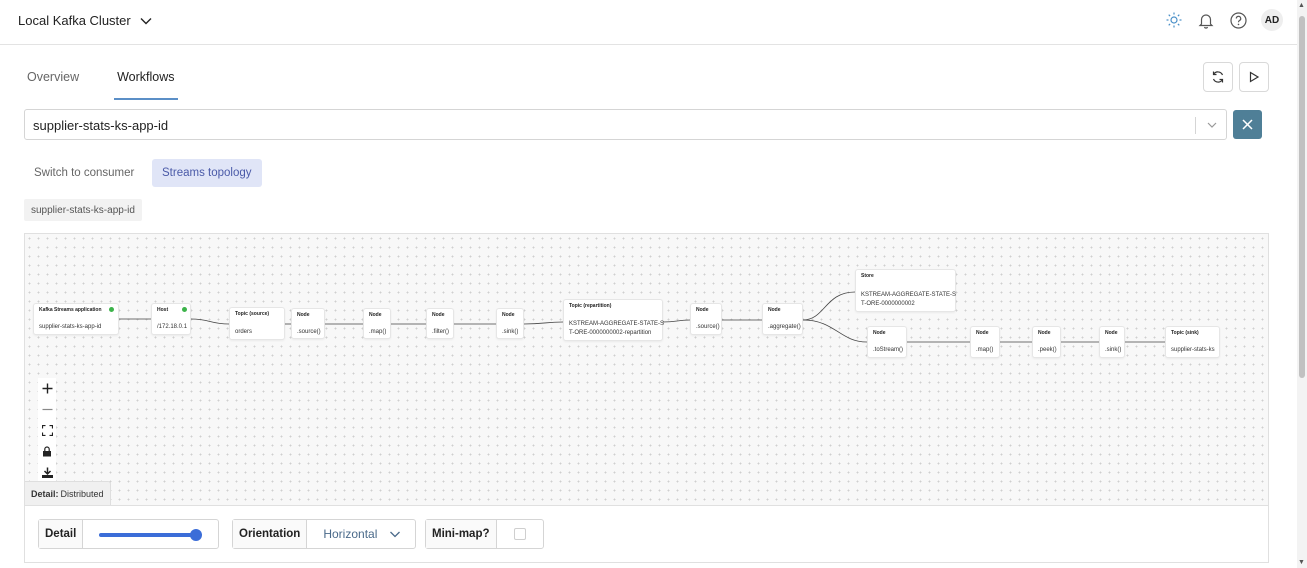 The image size is (1307, 568). I want to click on refresh-icon, so click(1218, 77).